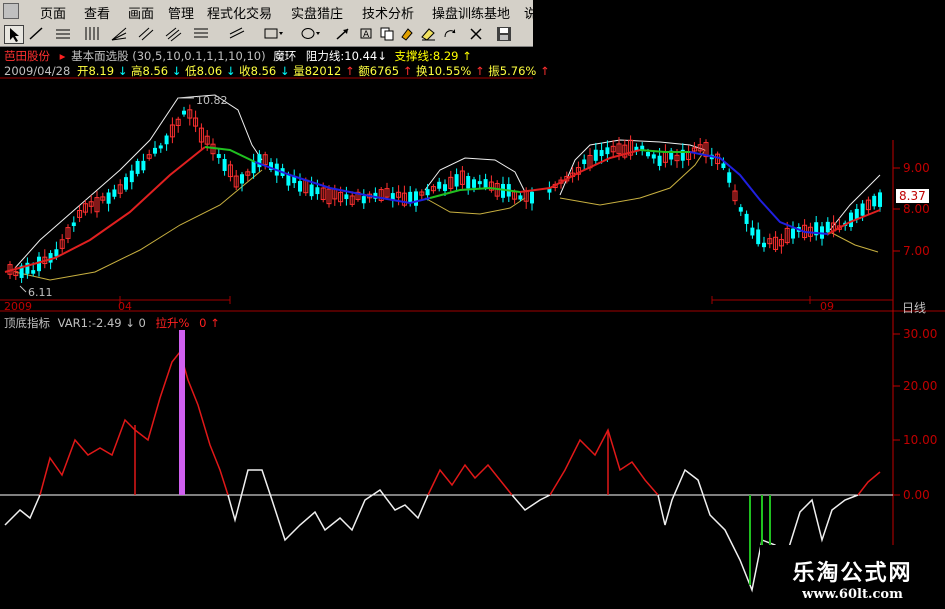 The height and width of the screenshot is (609, 945). What do you see at coordinates (142, 323) in the screenshot?
I see `var1-extra: 0` at bounding box center [142, 323].